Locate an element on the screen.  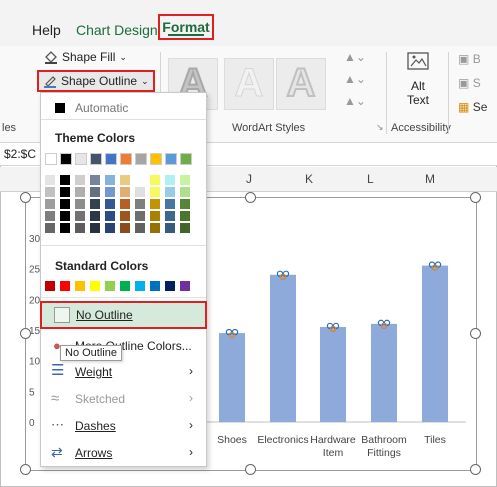
wordart-style-3: A is located at coordinates (301, 84).